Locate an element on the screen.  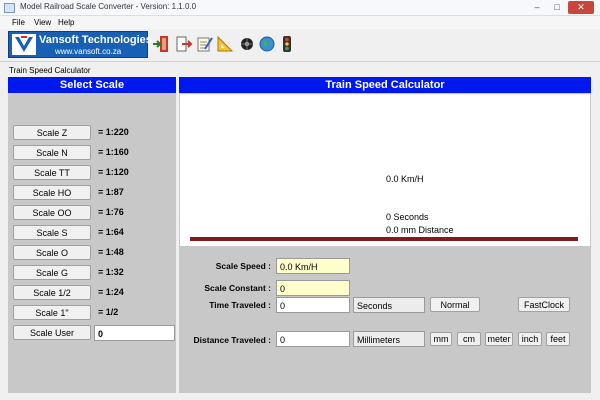
export-icon is located at coordinates (184, 44).